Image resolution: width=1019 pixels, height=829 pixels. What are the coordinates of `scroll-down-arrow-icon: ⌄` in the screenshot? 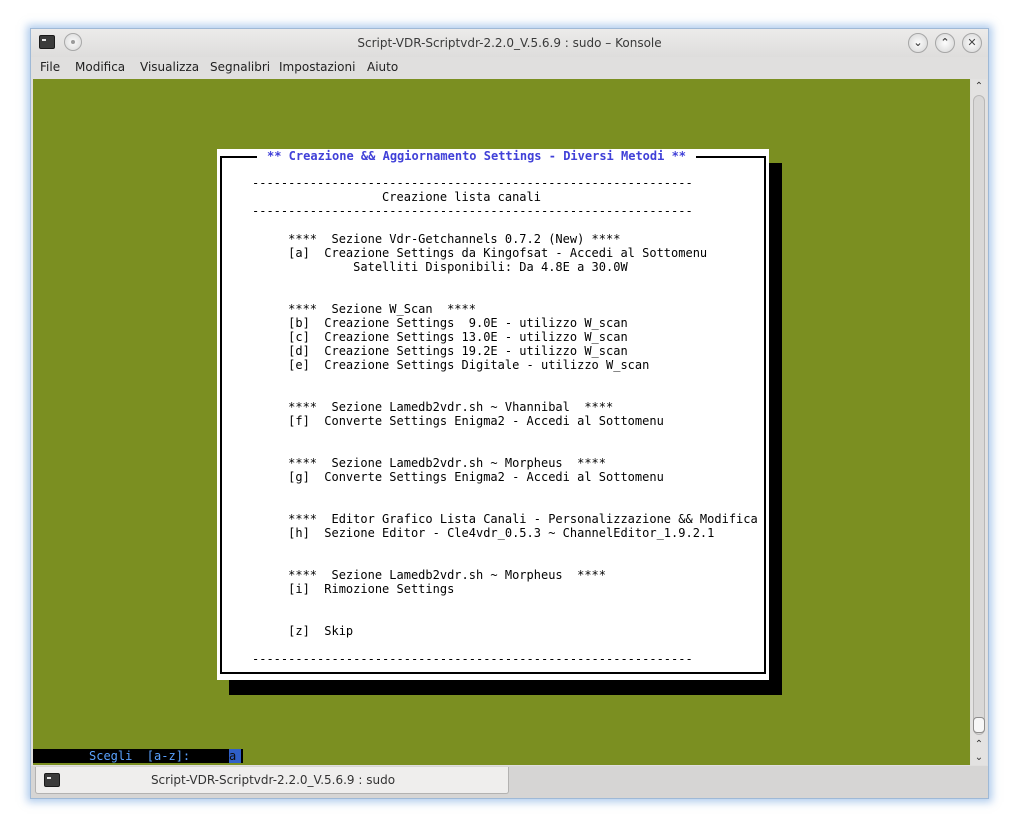 It's located at (979, 758).